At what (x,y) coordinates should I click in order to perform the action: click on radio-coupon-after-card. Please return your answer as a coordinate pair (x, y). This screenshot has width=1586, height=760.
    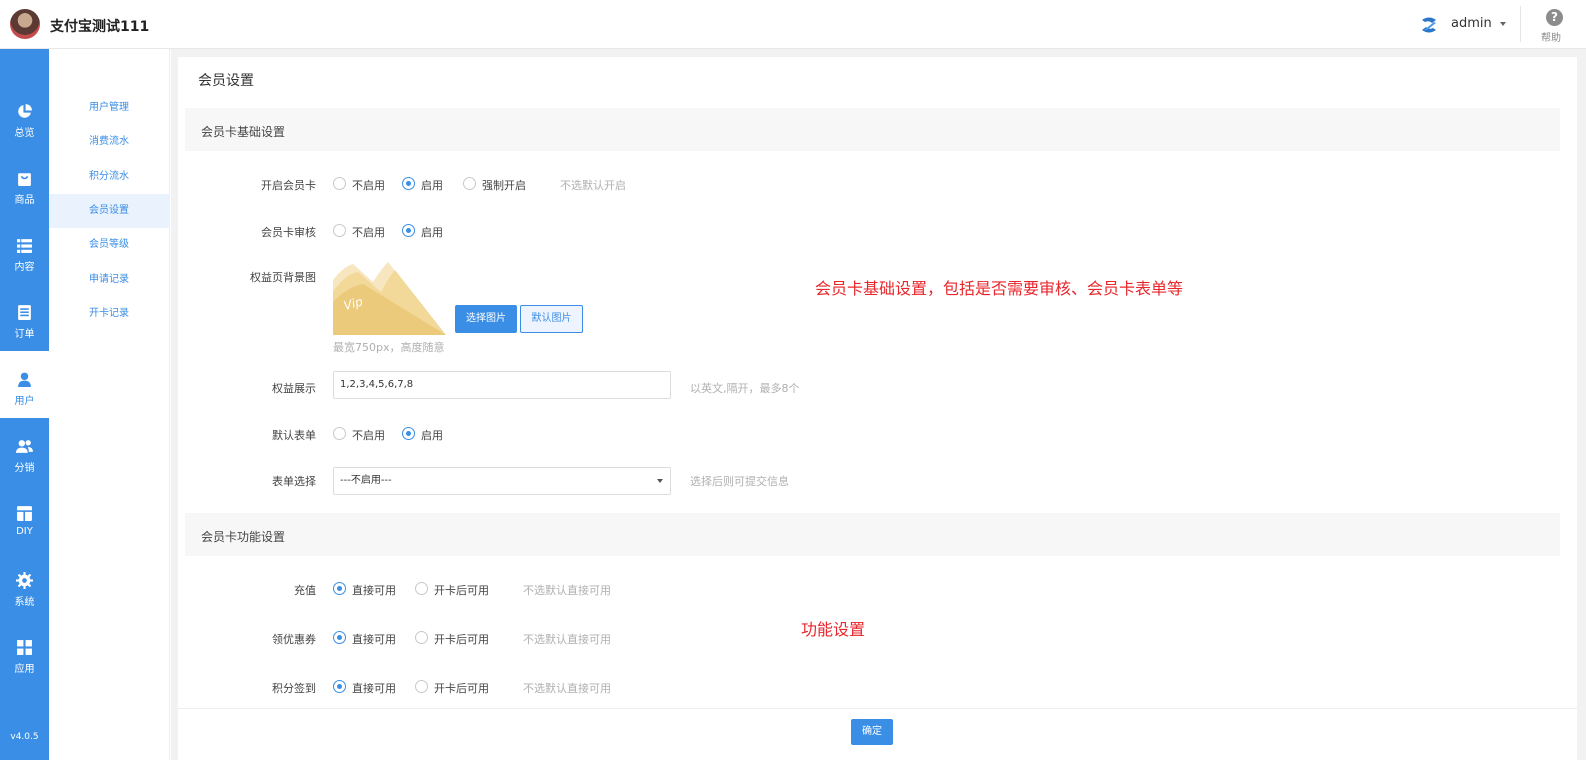
    Looking at the image, I should click on (421, 637).